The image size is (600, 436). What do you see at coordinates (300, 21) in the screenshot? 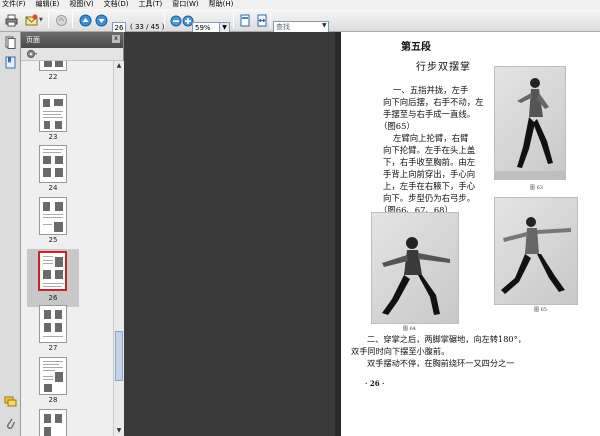
I see `toolbar: ▼ 26 ( 33 / 45 ) 59% ▼ 查找 ▼` at bounding box center [300, 21].